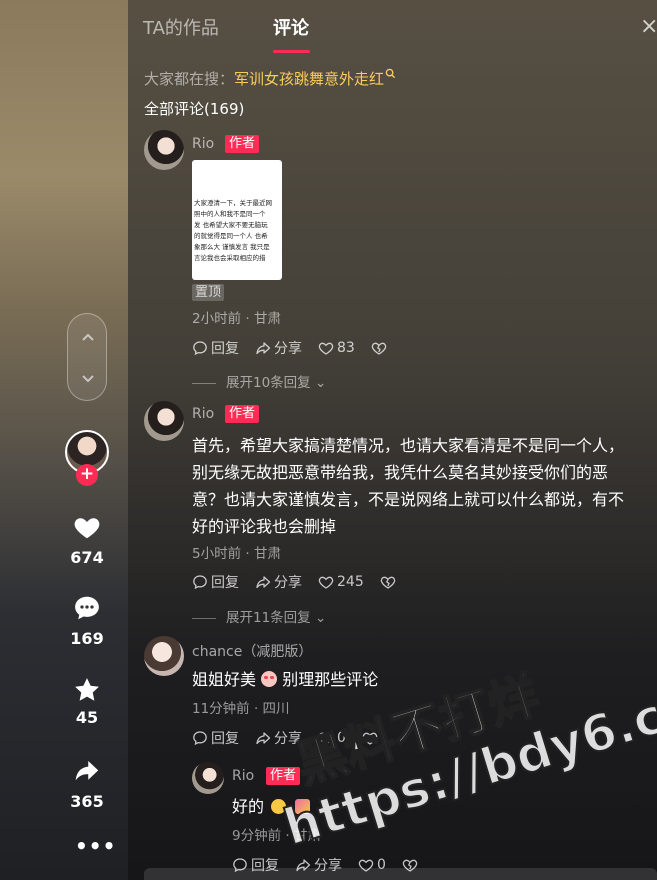 This screenshot has height=880, width=657. Describe the element at coordinates (224, 679) in the screenshot. I see `comment-text-main: 姐姐好美` at that location.